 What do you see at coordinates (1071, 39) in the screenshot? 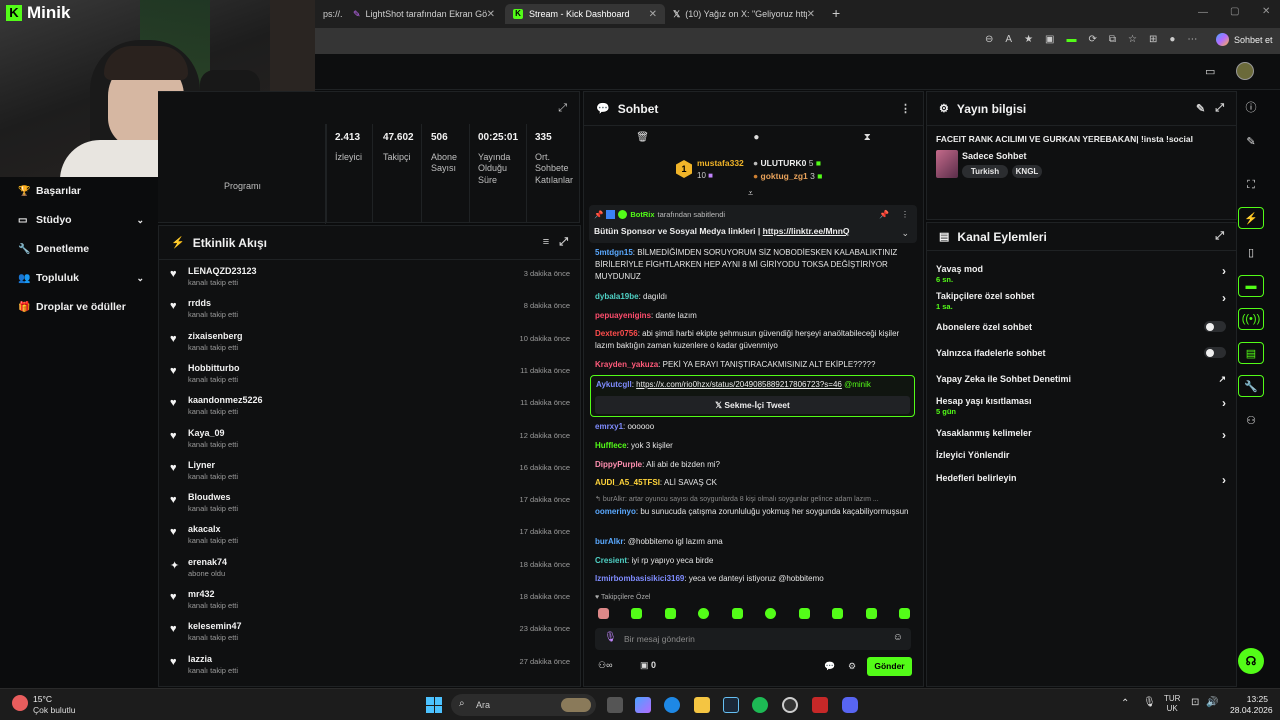
I see `extension-green-icon: ▬` at bounding box center [1071, 39].